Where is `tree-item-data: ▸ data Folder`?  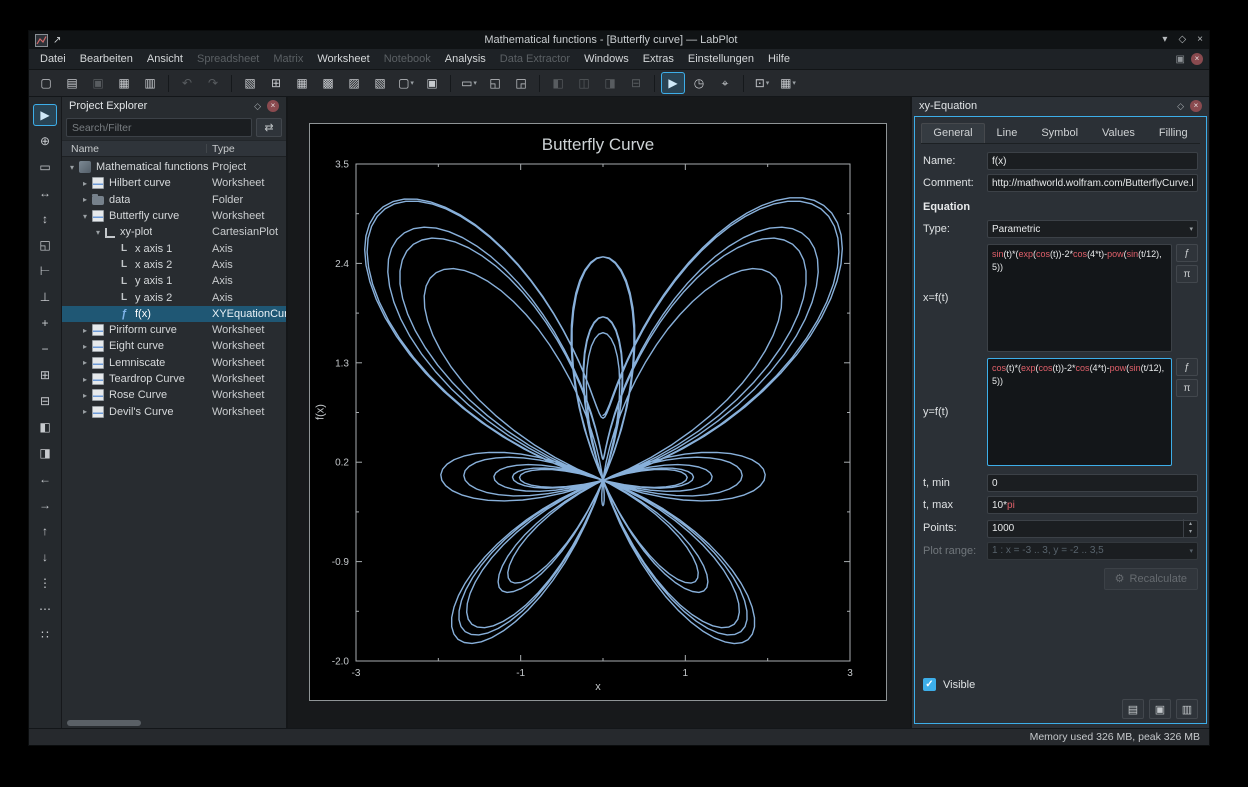 tree-item-data: ▸ data Folder is located at coordinates (174, 200).